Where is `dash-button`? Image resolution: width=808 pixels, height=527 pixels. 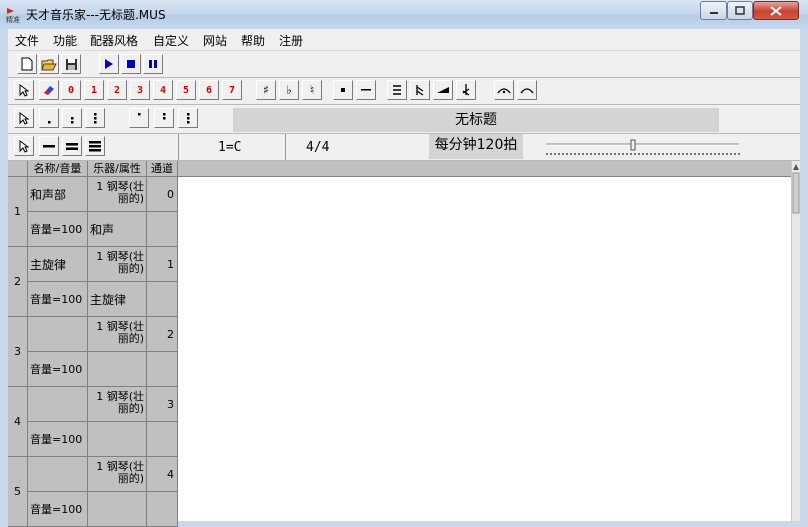
dash-button is located at coordinates (366, 90).